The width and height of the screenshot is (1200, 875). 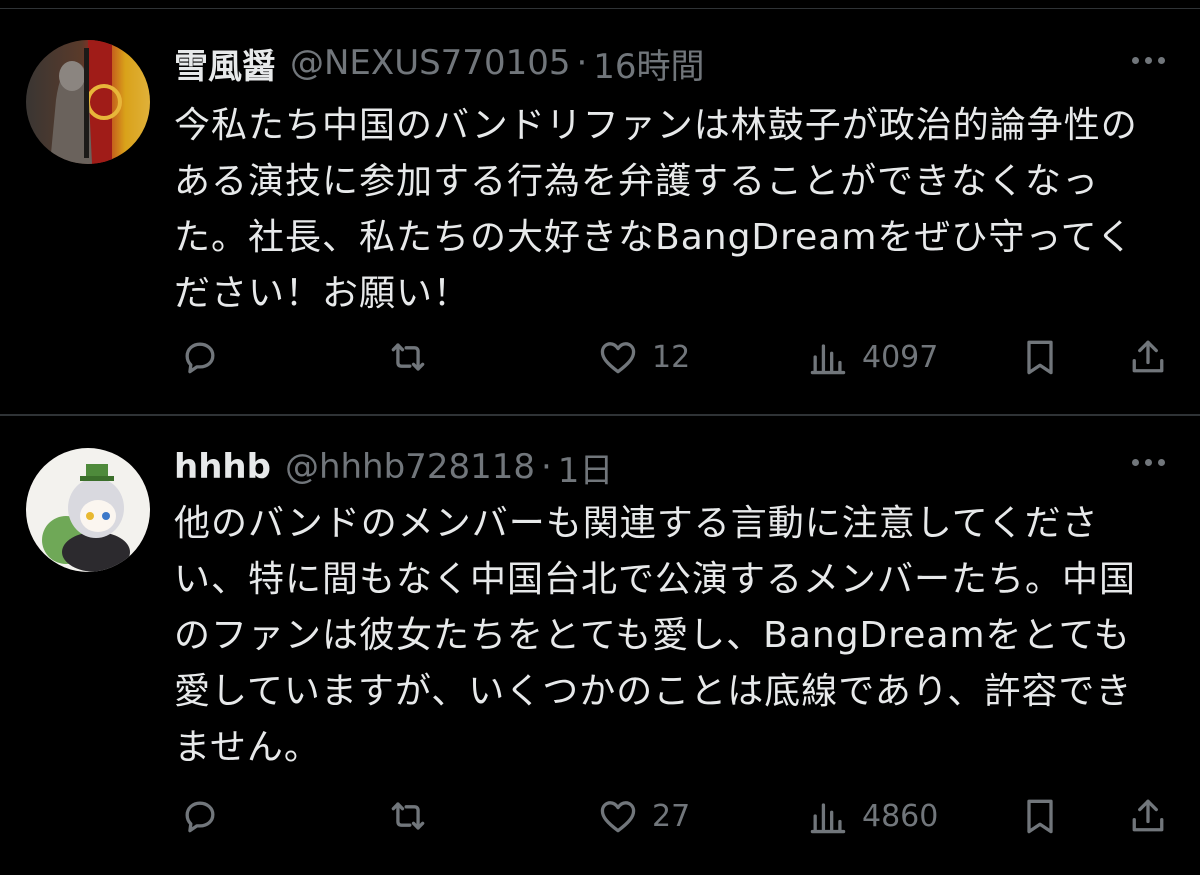 What do you see at coordinates (643, 357) in the screenshot?
I see `like-button: 12` at bounding box center [643, 357].